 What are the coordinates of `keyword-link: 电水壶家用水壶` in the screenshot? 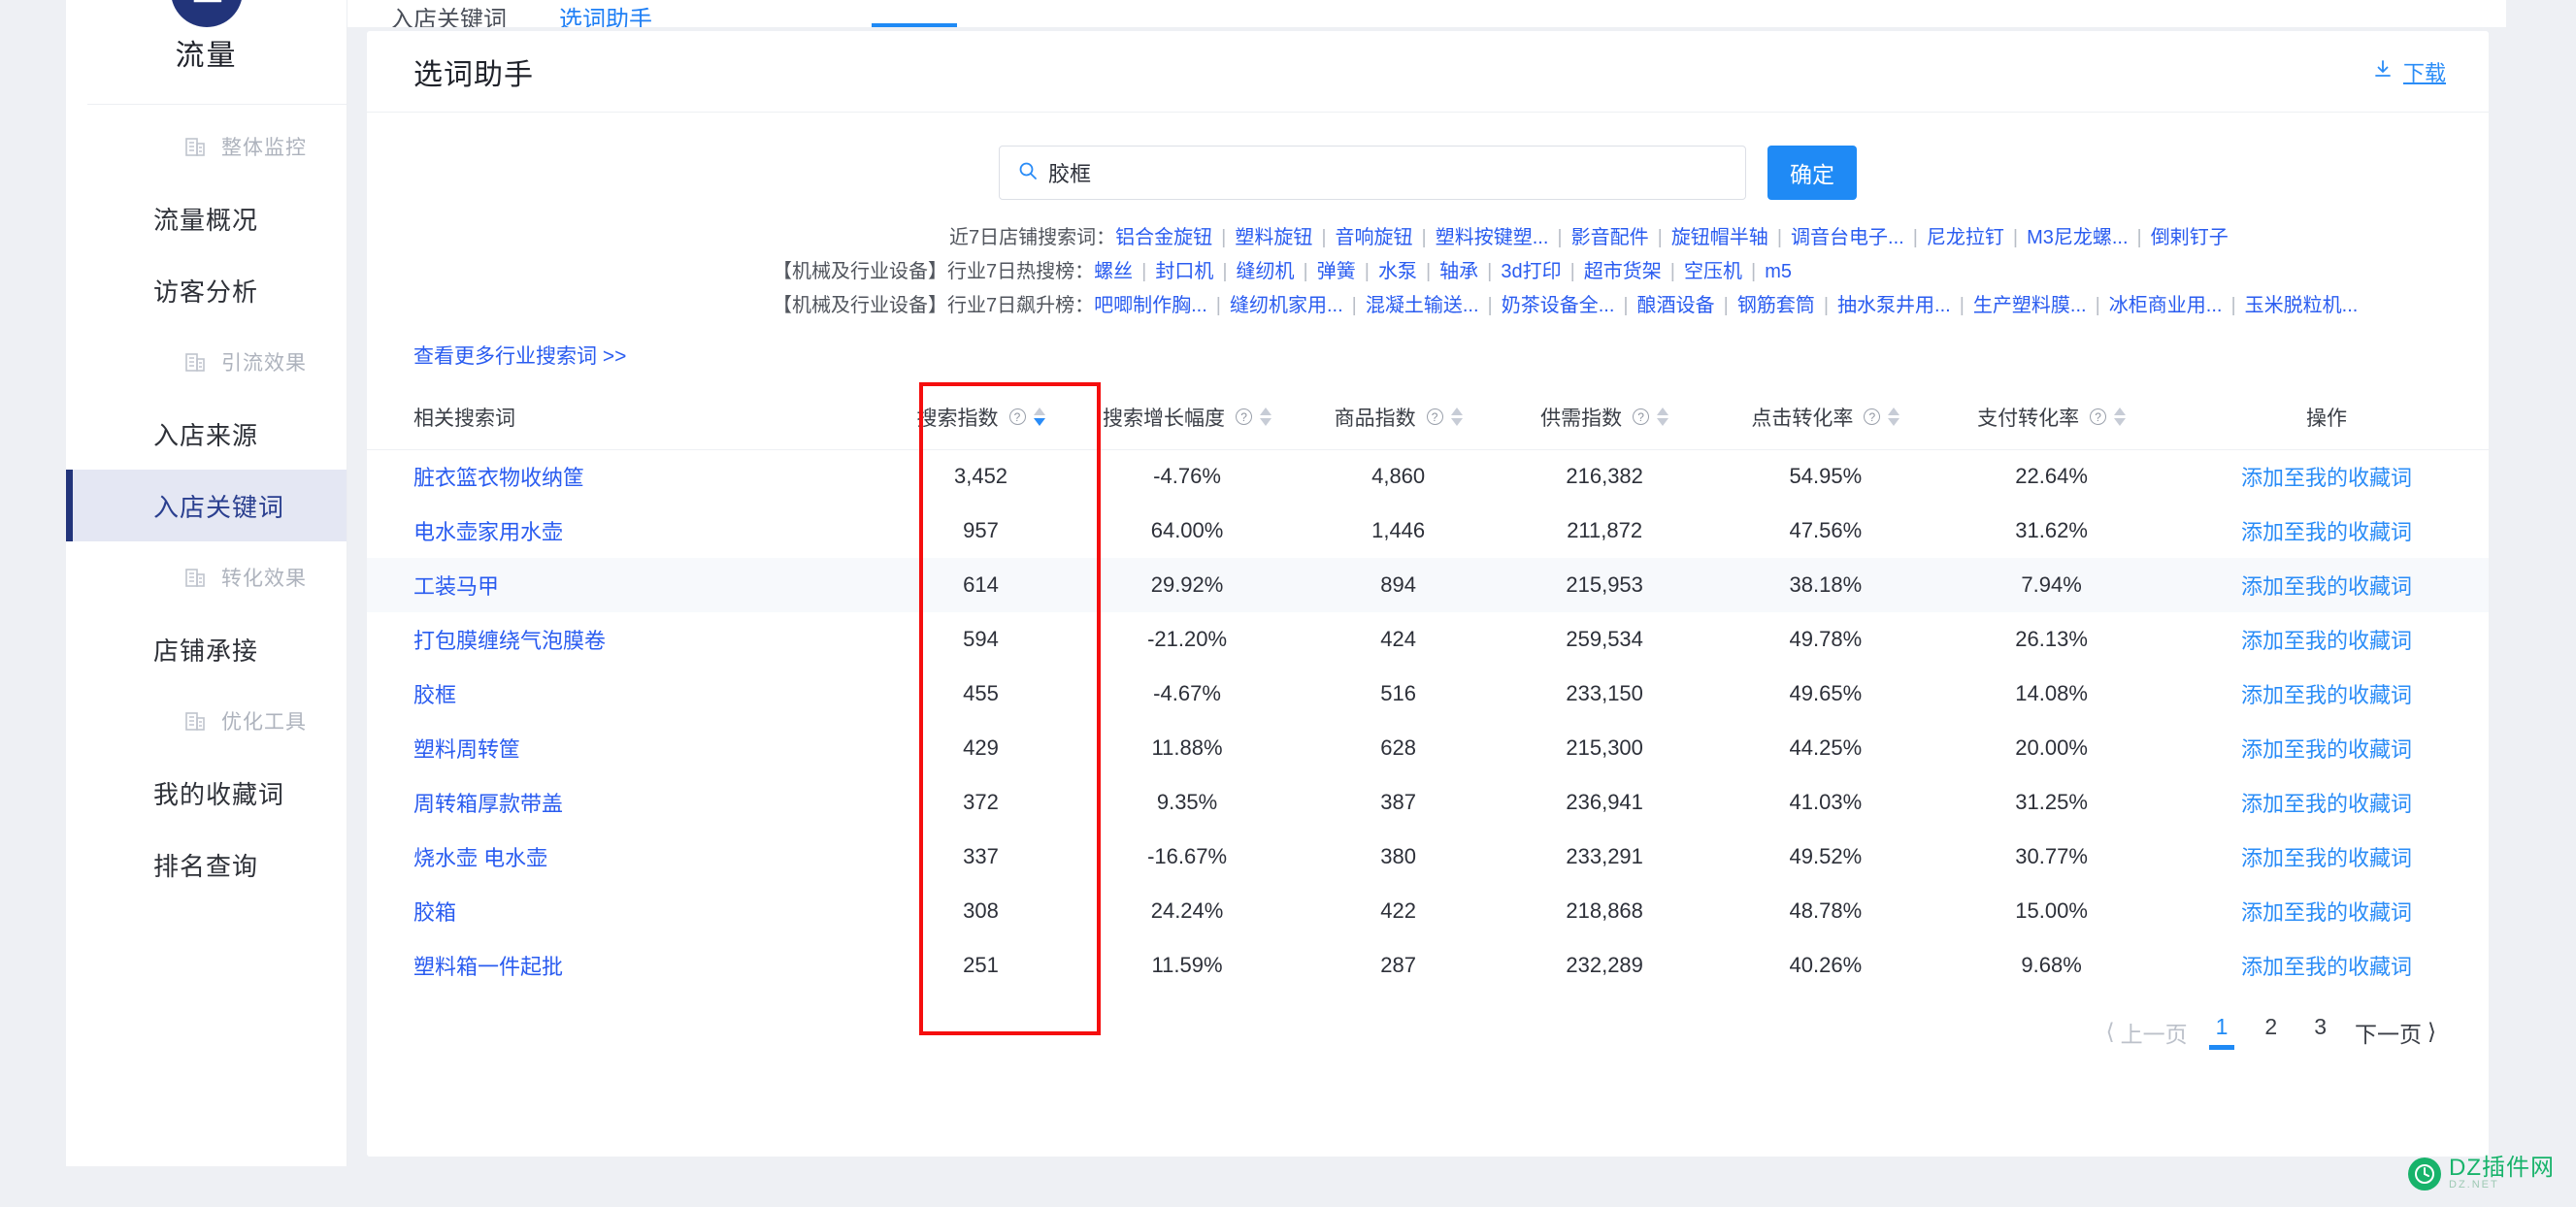 It's located at (488, 532).